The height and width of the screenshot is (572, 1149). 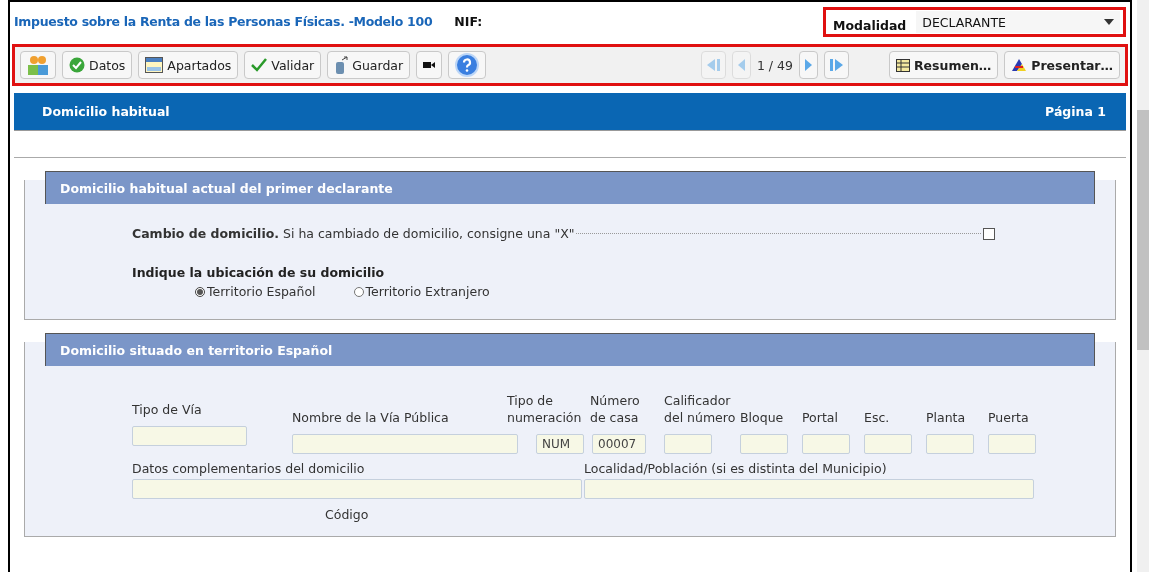 I want to click on form-title: Impuesto sobre la Renta de las Personas Físicas. -Modelo 100, so click(x=223, y=21).